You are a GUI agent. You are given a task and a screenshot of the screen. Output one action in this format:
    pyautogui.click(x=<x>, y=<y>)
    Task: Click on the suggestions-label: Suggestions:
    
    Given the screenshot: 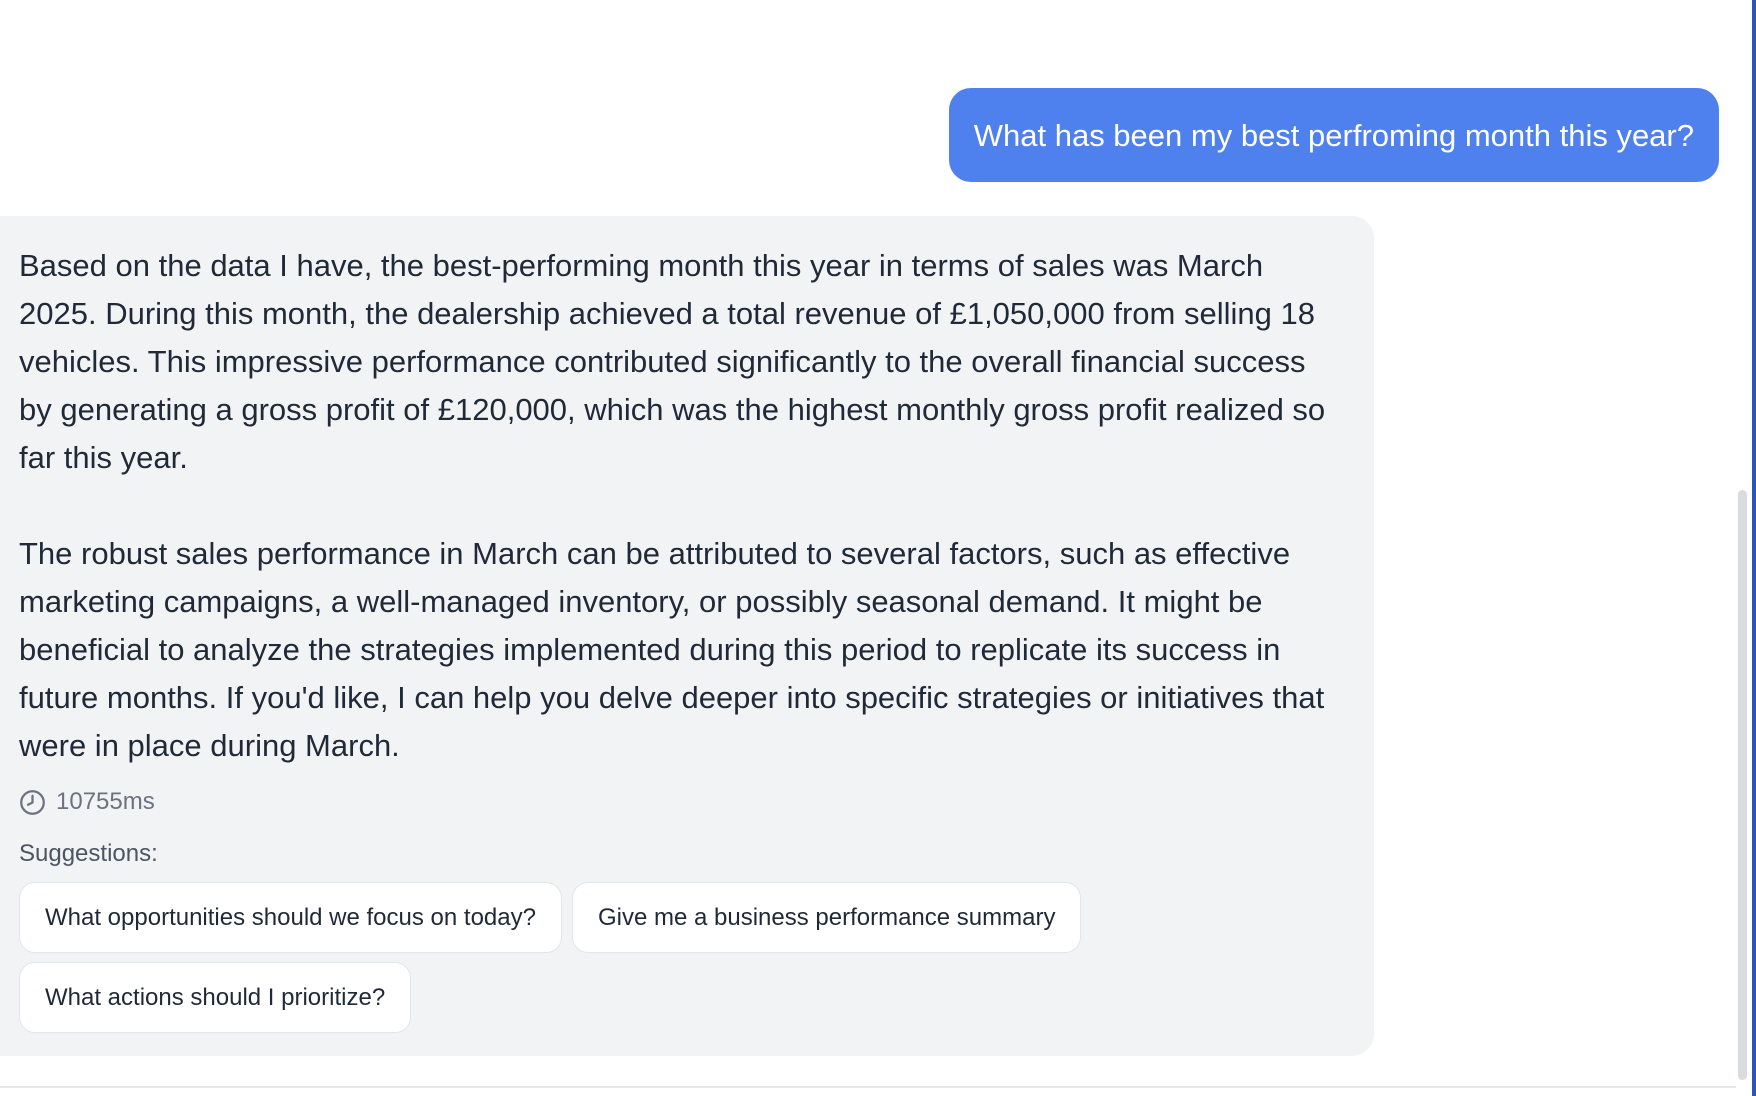 What is the action you would take?
    pyautogui.click(x=88, y=853)
    